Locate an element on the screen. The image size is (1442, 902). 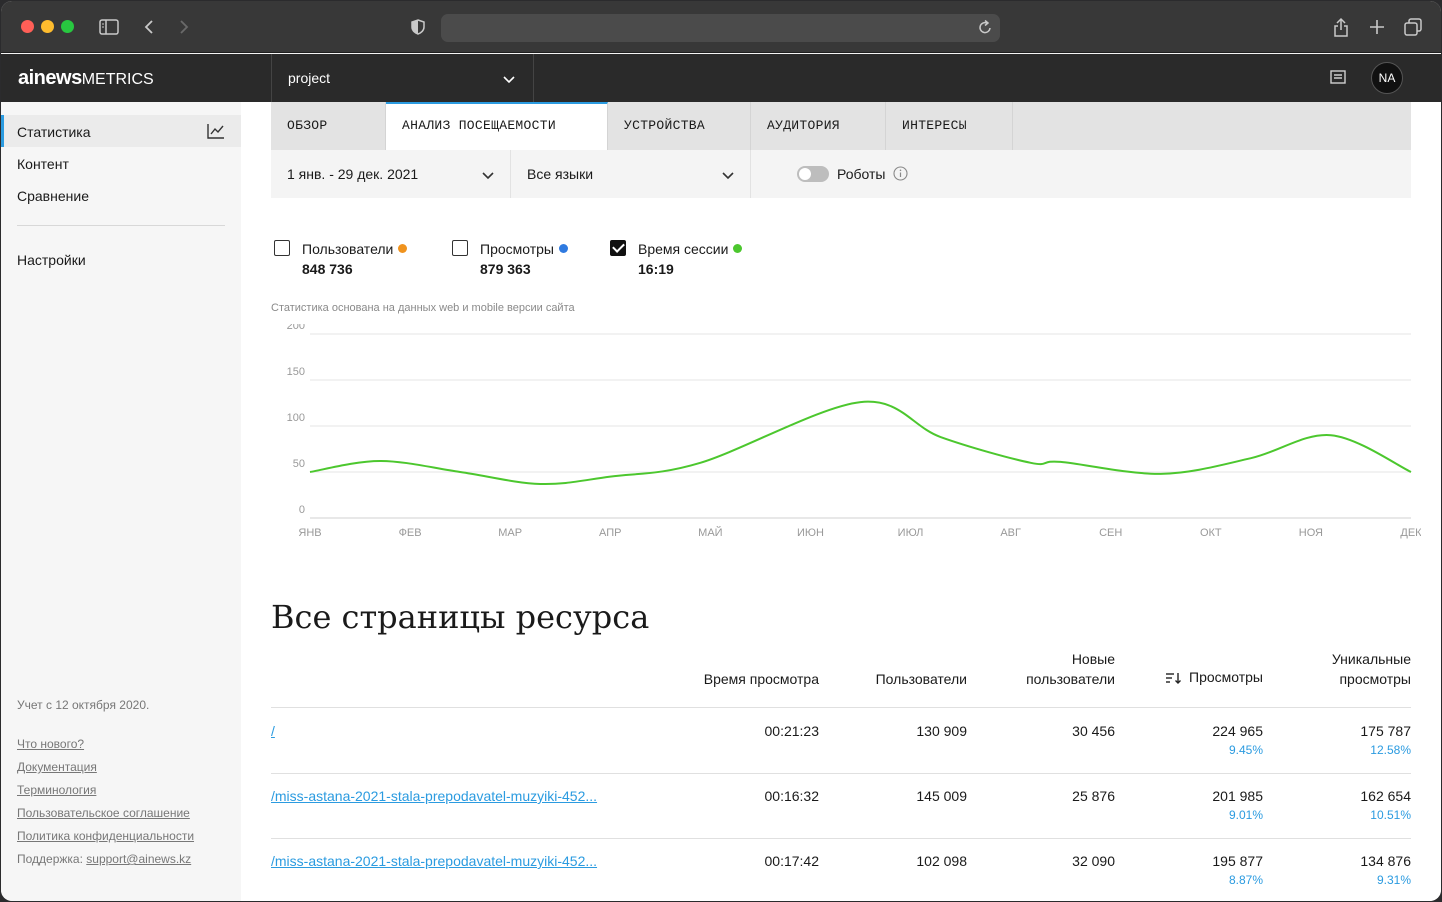
cell-unique-views: 134 876 is located at coordinates (1385, 861).